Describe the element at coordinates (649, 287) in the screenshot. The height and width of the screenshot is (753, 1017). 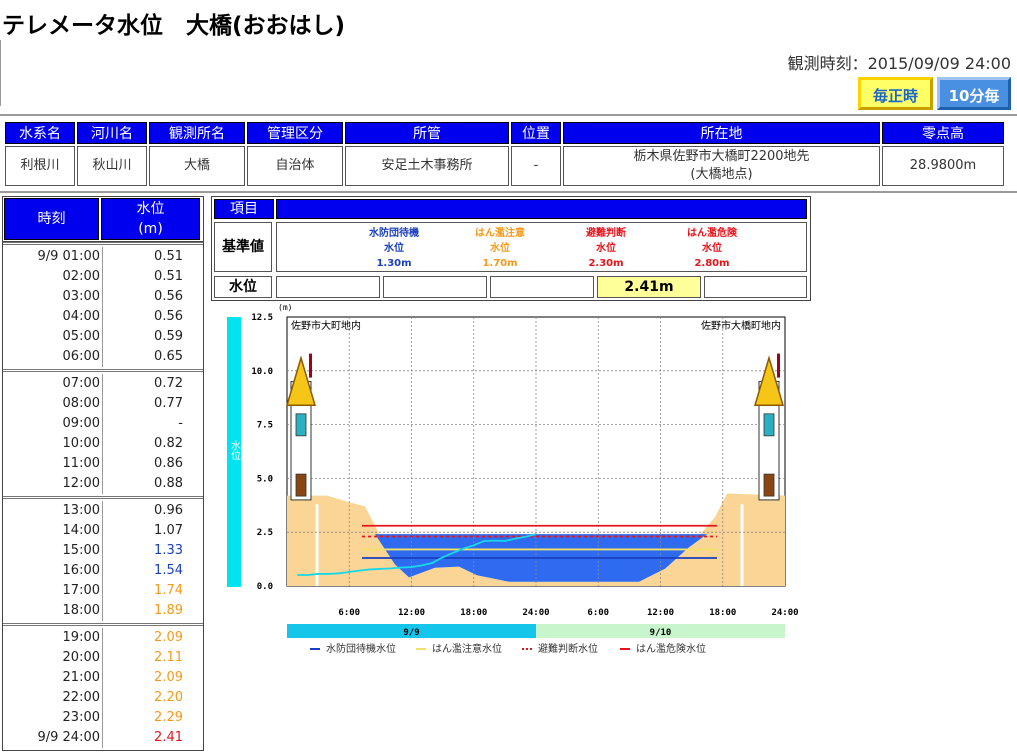
I see `current-level-cell: 2.41m` at that location.